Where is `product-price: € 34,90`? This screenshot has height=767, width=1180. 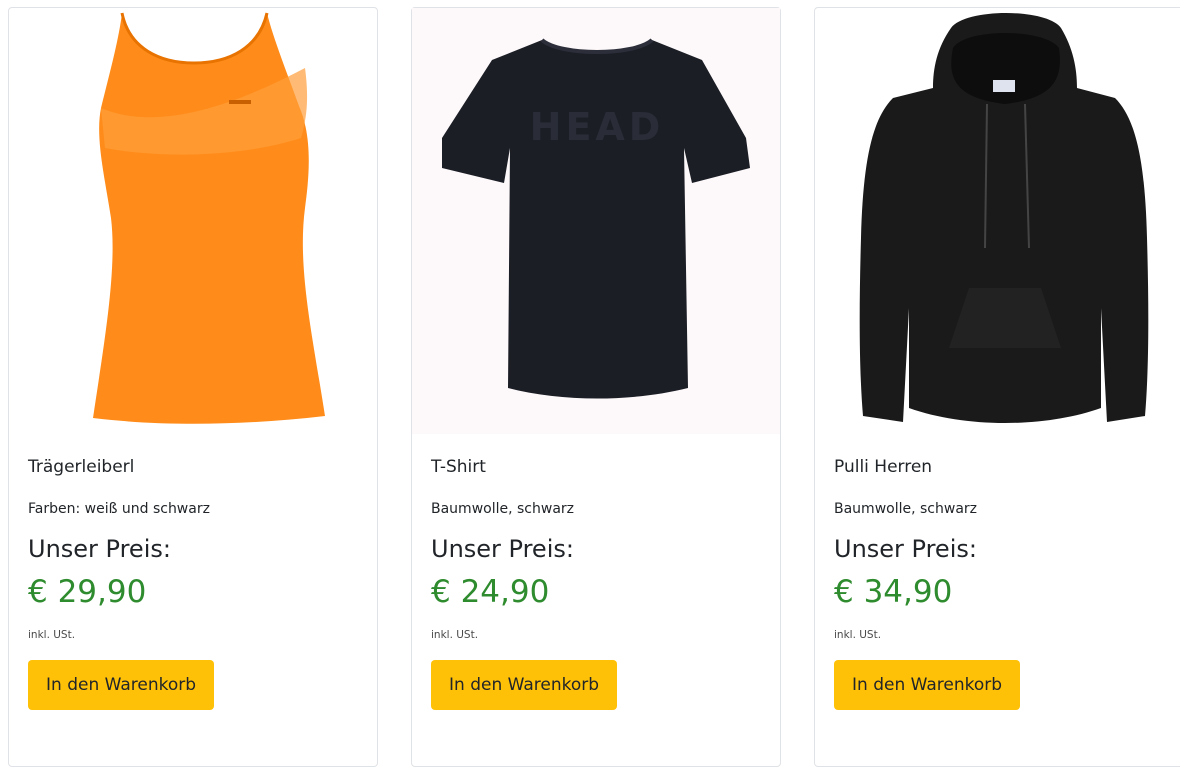 product-price: € 34,90 is located at coordinates (893, 592).